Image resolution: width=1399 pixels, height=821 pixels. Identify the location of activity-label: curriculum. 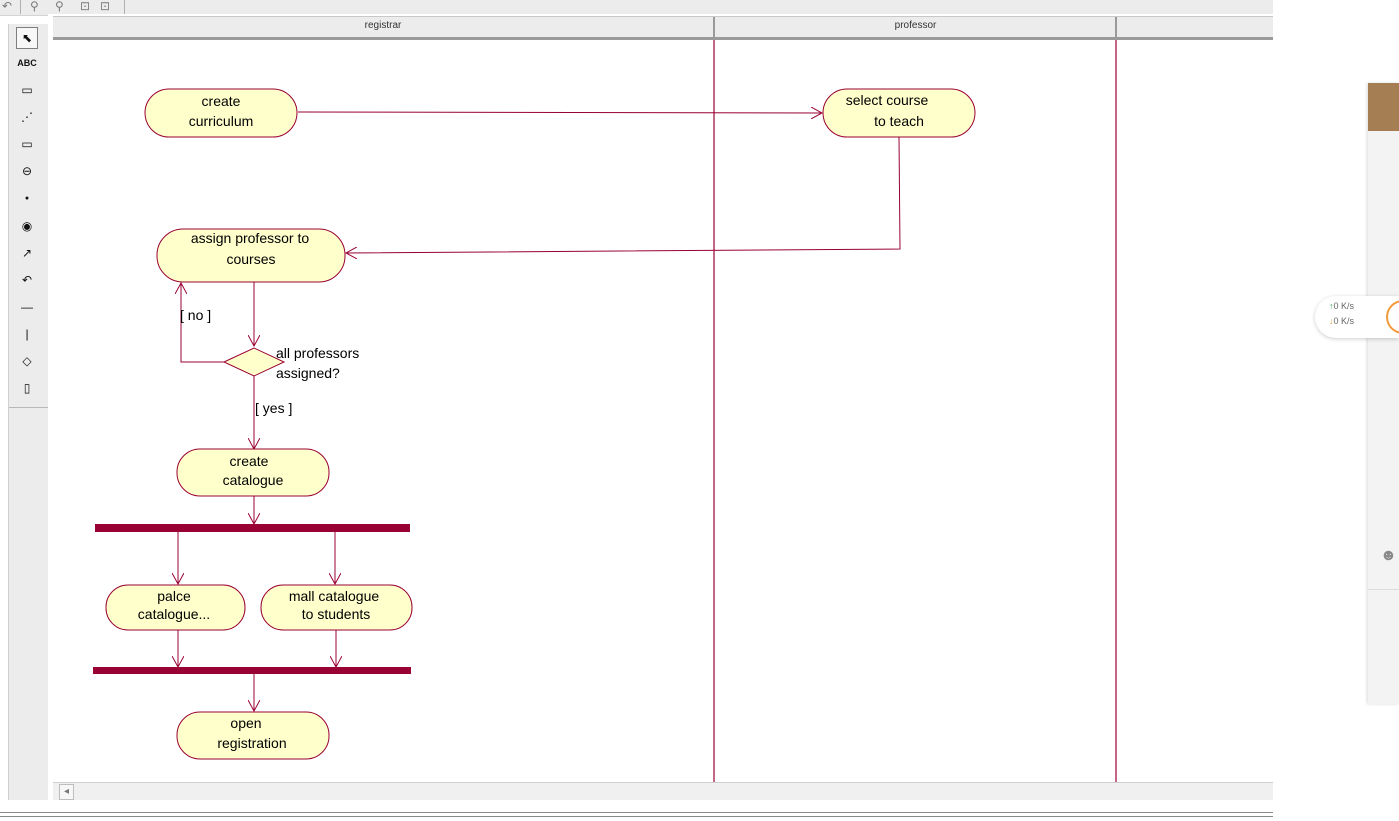
(221, 121).